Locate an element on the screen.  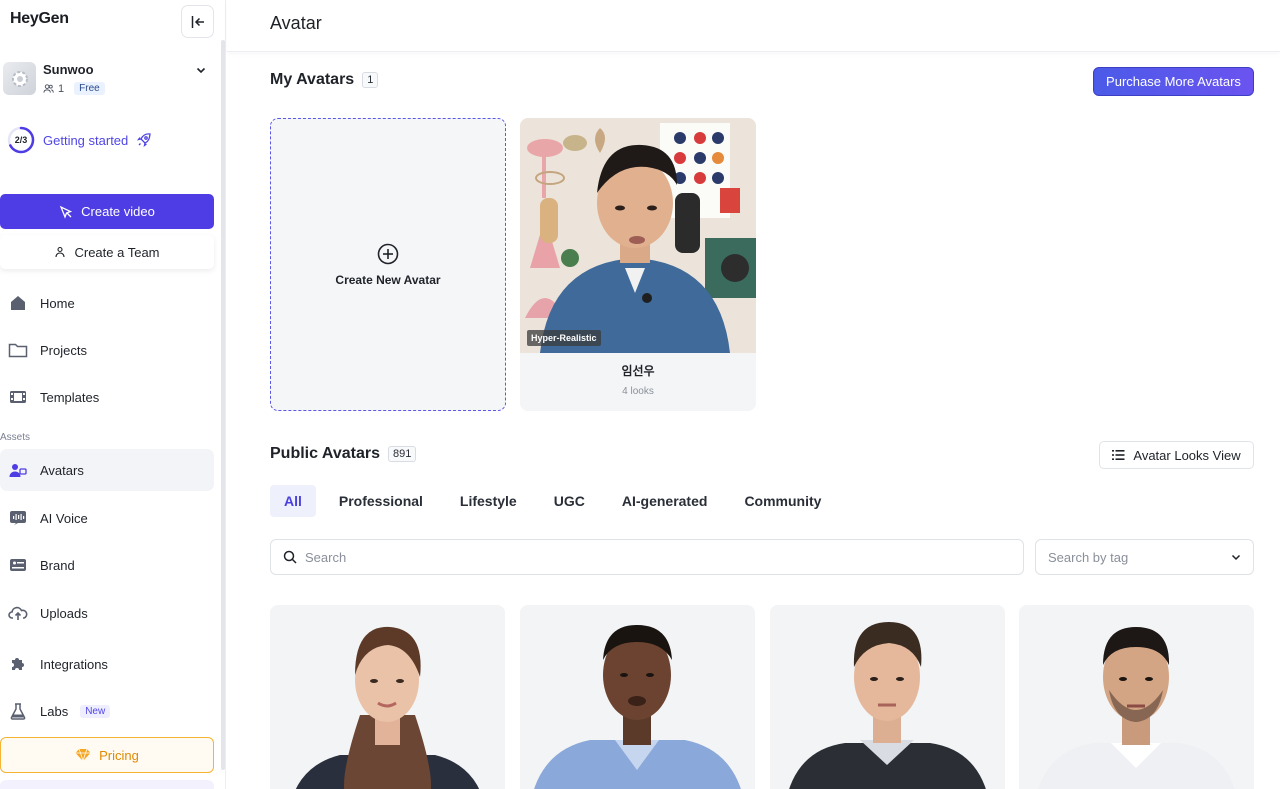
tab-professional: Professional is located at coordinates (381, 501).